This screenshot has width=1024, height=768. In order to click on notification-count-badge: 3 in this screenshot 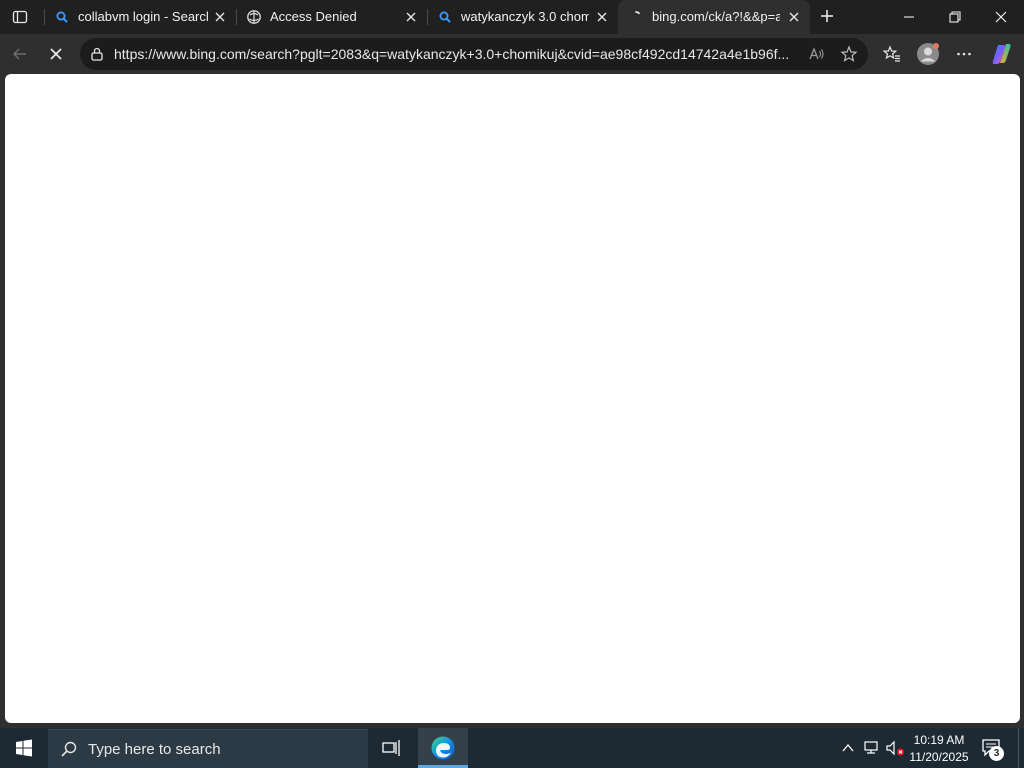, I will do `click(996, 753)`.